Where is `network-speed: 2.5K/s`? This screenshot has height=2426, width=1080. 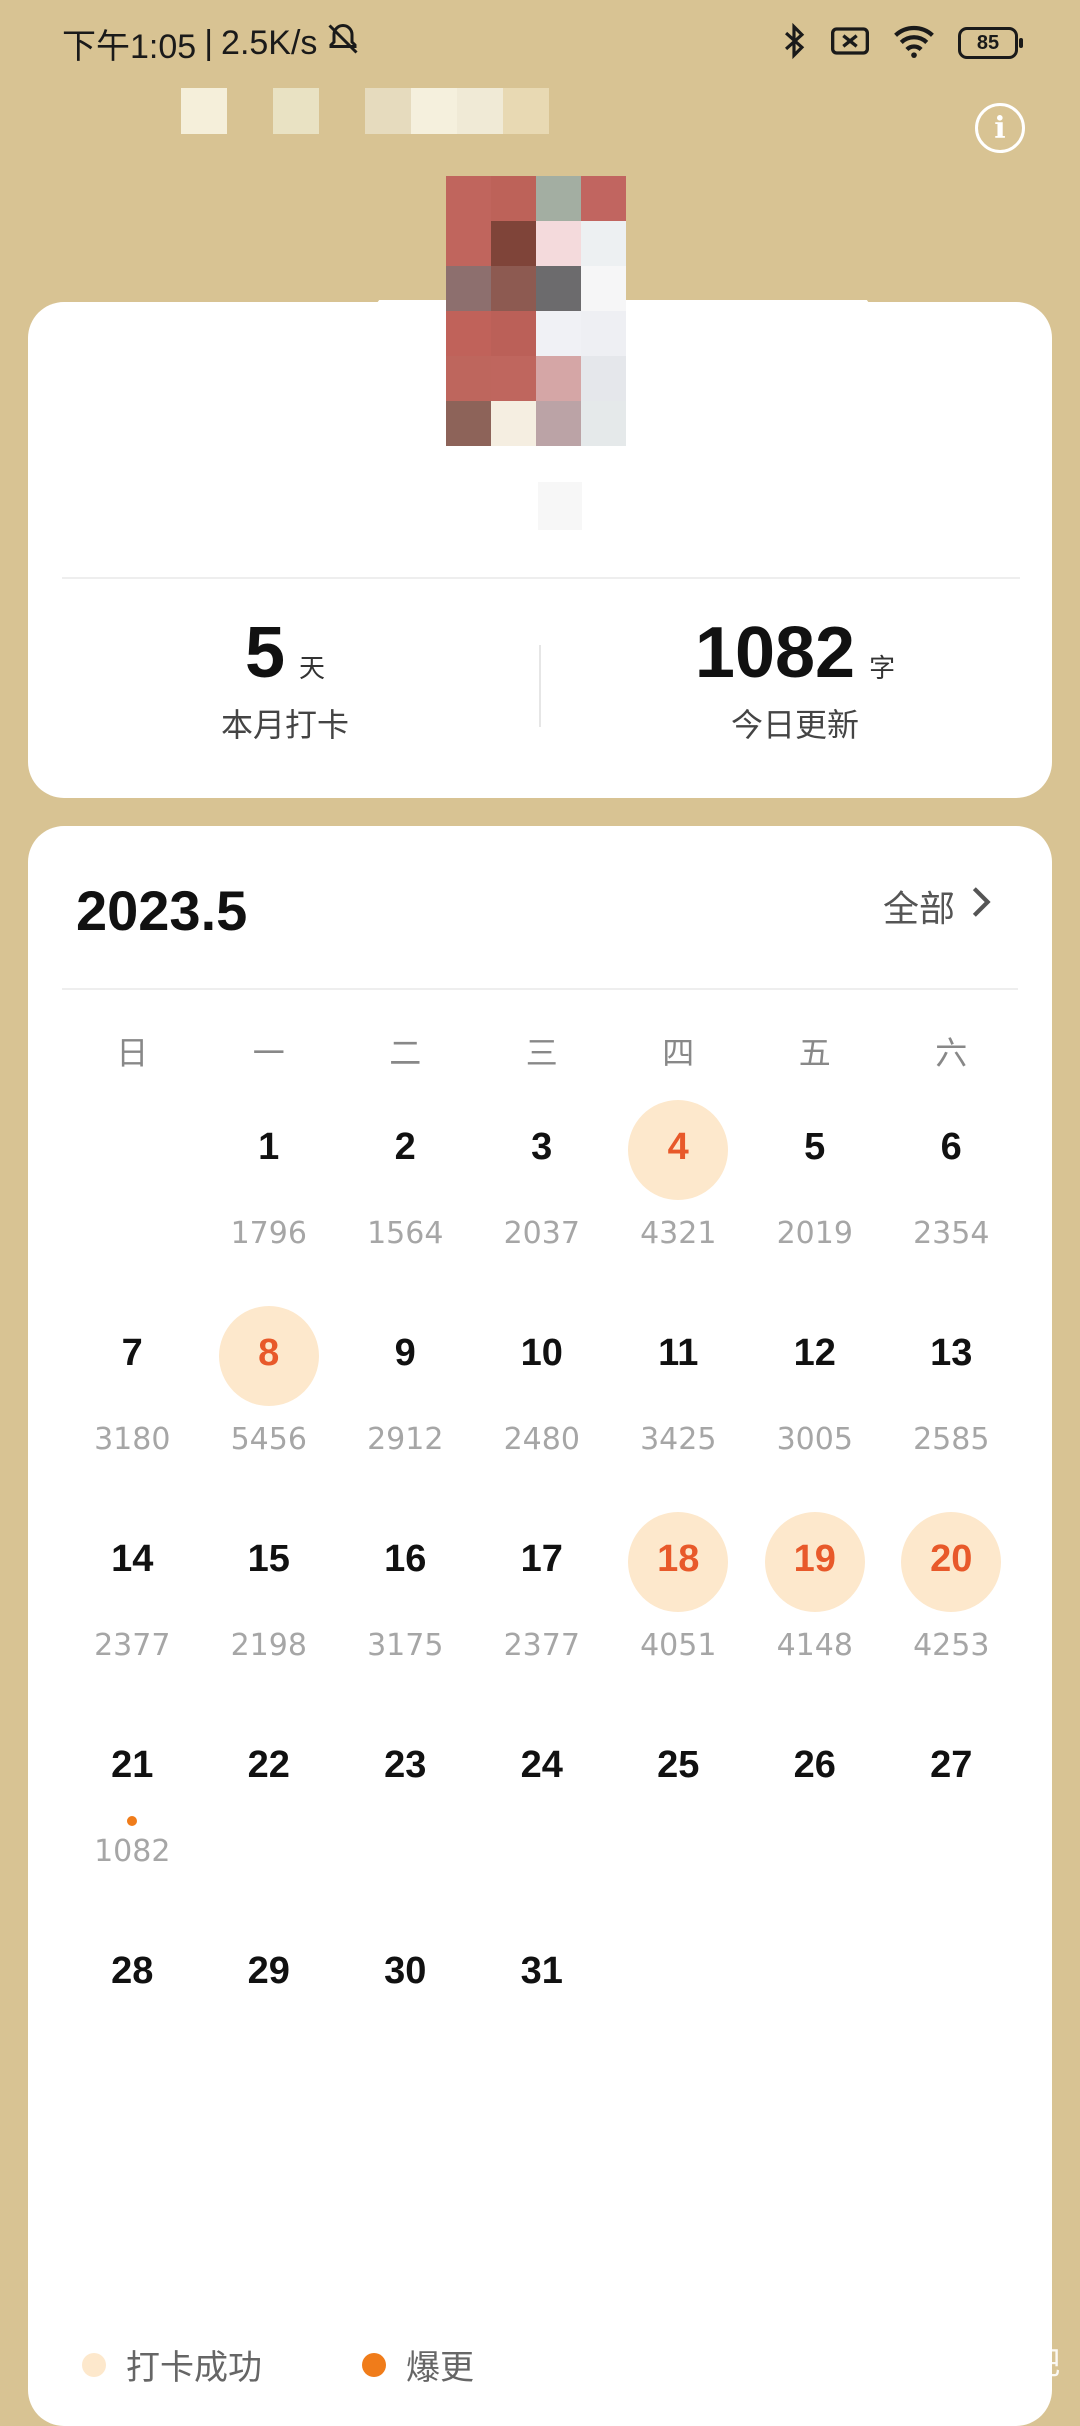
network-speed: 2.5K/s is located at coordinates (269, 42).